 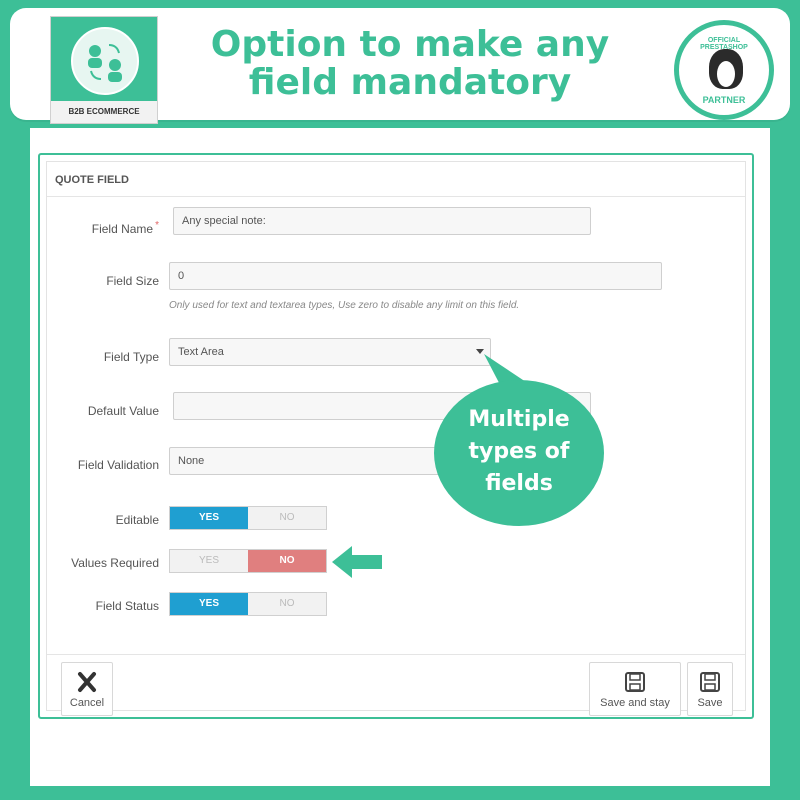 I want to click on editable-toggle: YES NO, so click(x=248, y=518).